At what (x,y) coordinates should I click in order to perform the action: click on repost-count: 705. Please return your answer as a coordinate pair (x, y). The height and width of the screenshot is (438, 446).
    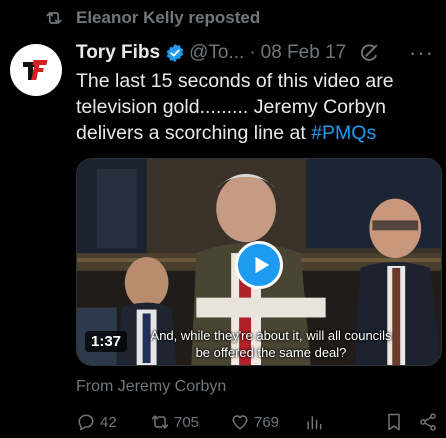
    Looking at the image, I should click on (187, 422).